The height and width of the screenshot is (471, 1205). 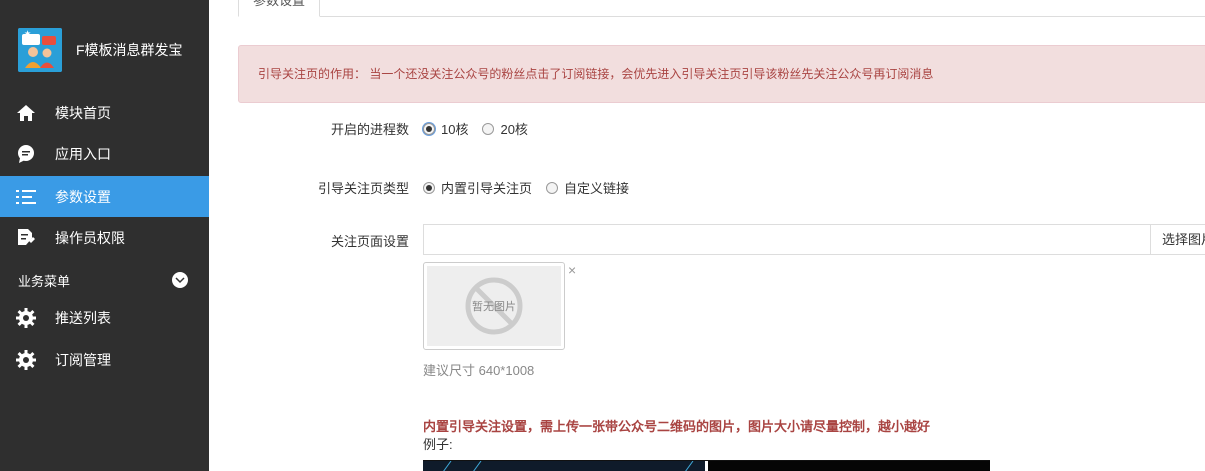 I want to click on list-icon, so click(x=26, y=197).